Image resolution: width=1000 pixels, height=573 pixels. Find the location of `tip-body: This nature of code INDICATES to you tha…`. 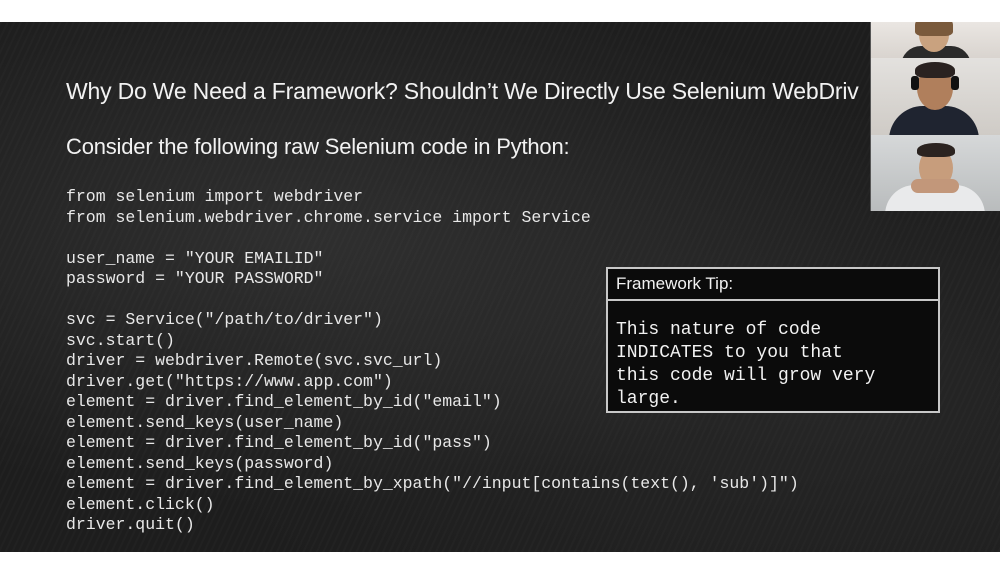

tip-body: This nature of code INDICATES to you tha… is located at coordinates (774, 365).